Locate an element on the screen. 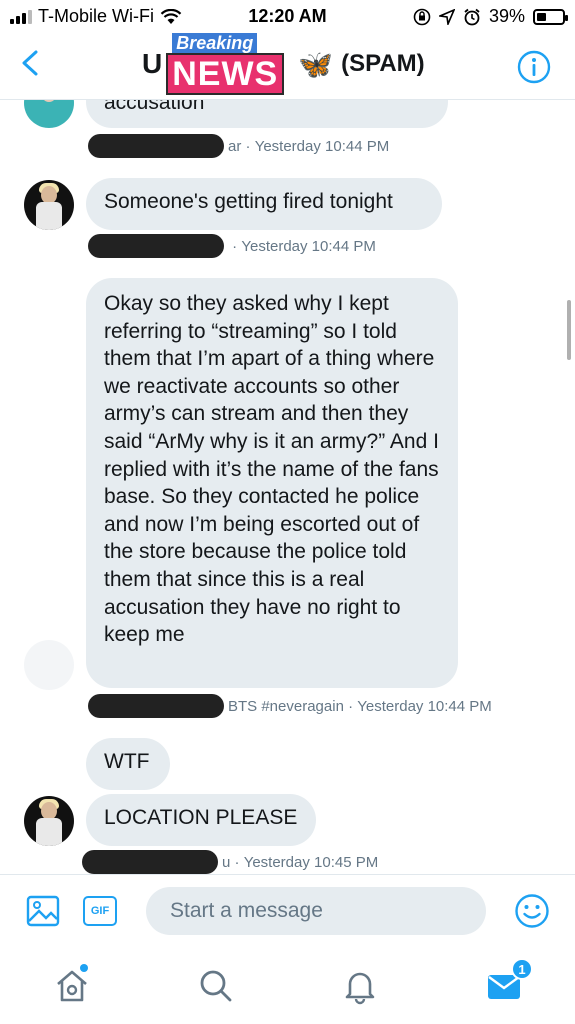  battery-fill is located at coordinates (542, 16).